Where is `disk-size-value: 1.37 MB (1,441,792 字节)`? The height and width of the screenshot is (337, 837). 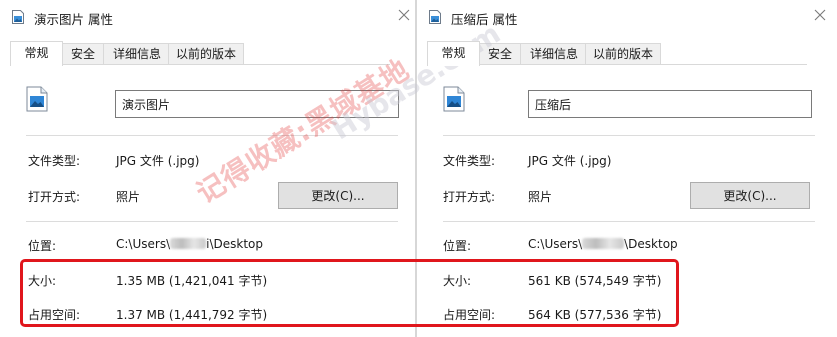 disk-size-value: 1.37 MB (1,441,792 字节) is located at coordinates (192, 315).